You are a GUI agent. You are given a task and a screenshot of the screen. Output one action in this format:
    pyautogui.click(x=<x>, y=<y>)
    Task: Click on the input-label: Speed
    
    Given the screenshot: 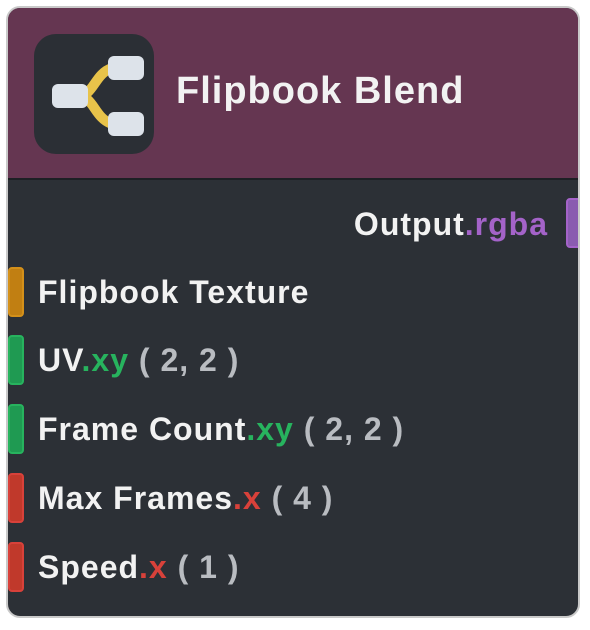 What is the action you would take?
    pyautogui.click(x=89, y=567)
    